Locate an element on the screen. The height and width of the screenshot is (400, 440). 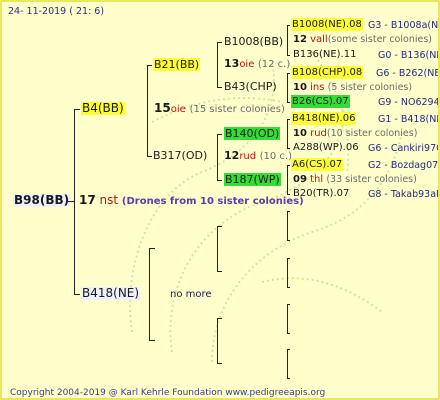
ins-note: (5 sister colonies) is located at coordinates (370, 87).